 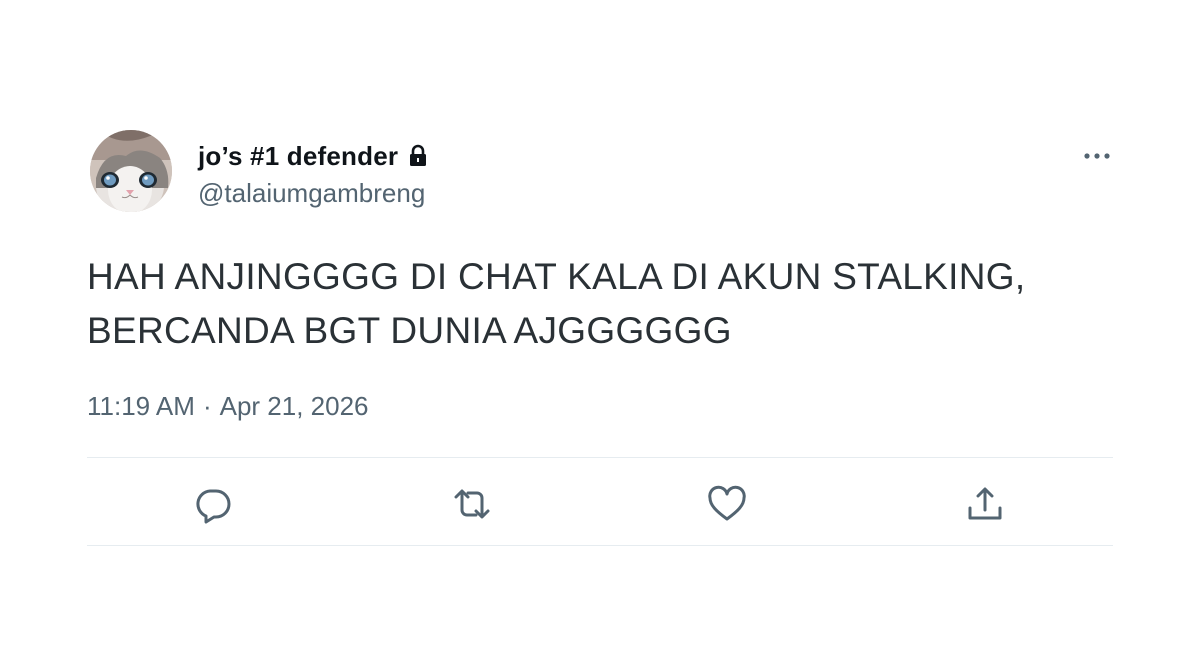 I want to click on author-name-row: jo’s #1 defender, so click(x=313, y=156).